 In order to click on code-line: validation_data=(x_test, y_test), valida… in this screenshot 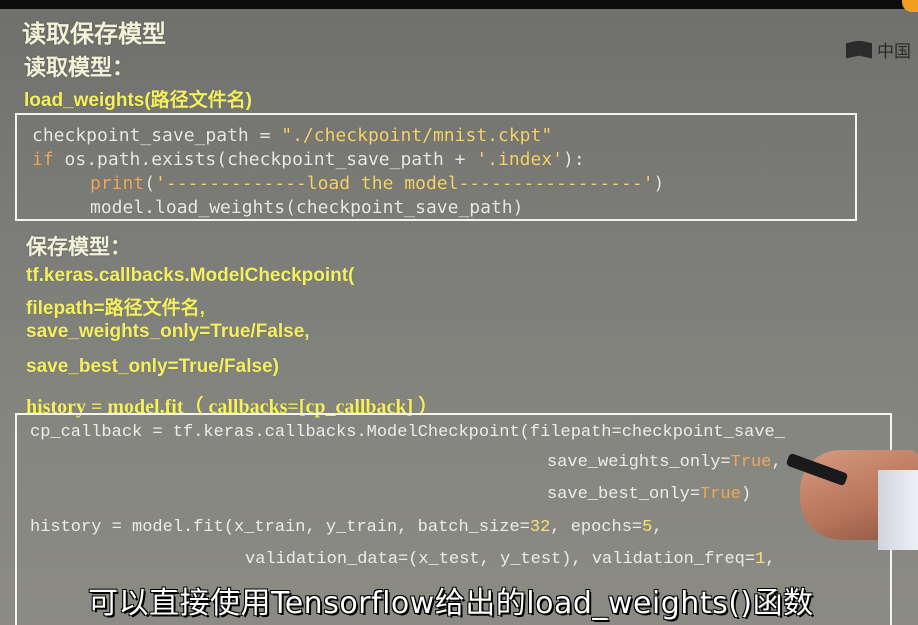, I will do `click(510, 559)`.